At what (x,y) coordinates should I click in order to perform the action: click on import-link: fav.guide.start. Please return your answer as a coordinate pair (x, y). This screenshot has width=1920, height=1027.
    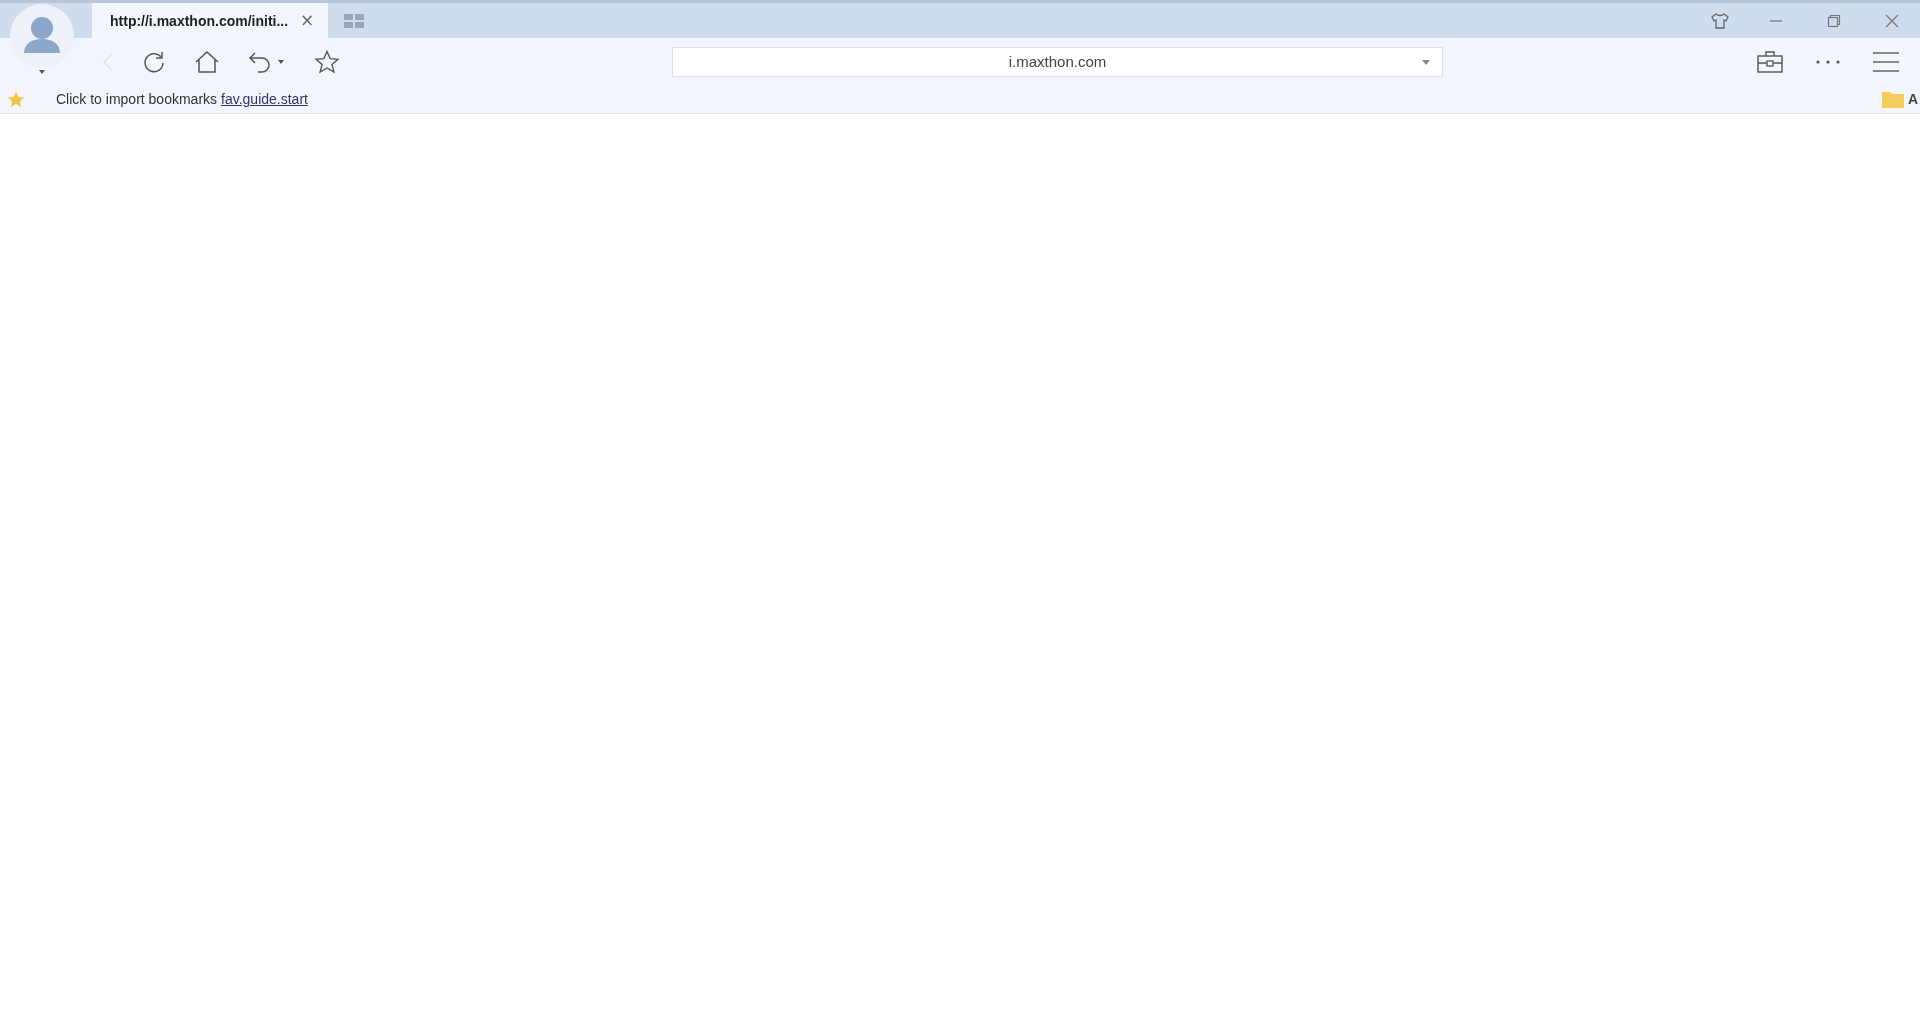
    Looking at the image, I should click on (264, 99).